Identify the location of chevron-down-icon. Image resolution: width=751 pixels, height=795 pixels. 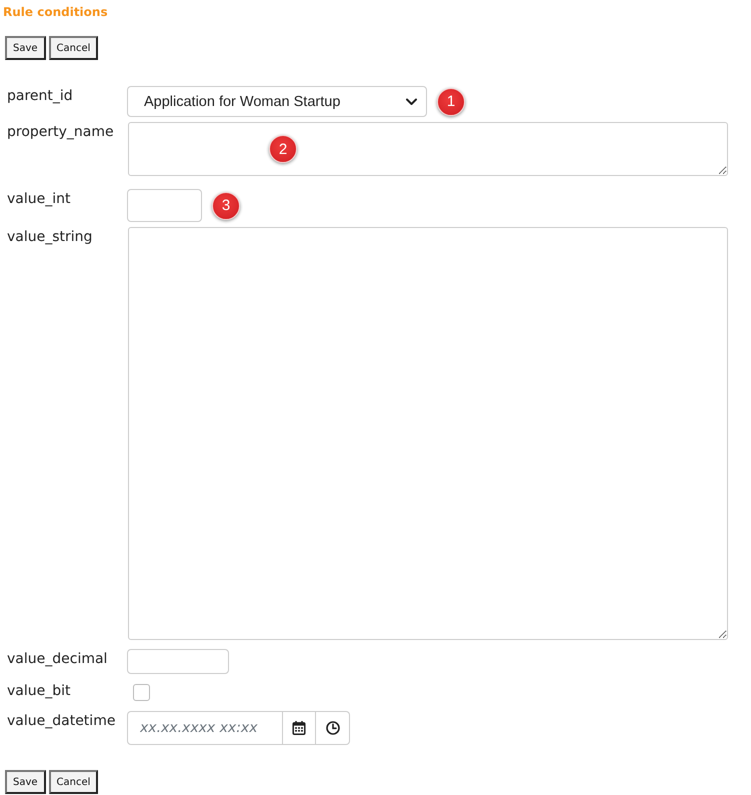
(411, 102).